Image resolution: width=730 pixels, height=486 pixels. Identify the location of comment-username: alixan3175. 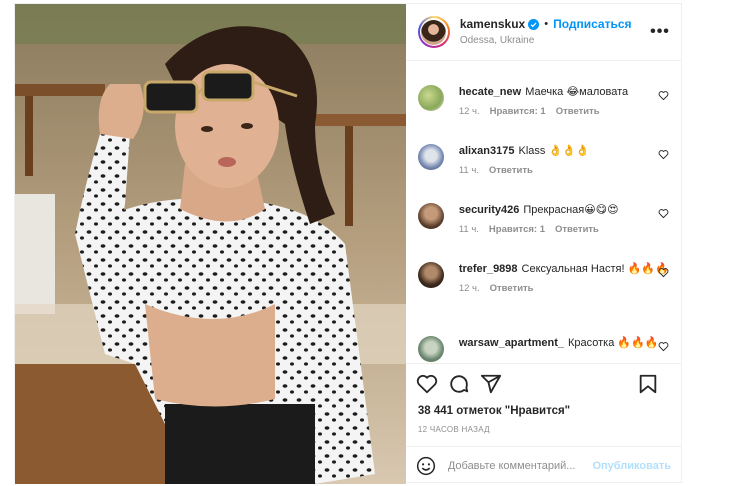
(487, 151).